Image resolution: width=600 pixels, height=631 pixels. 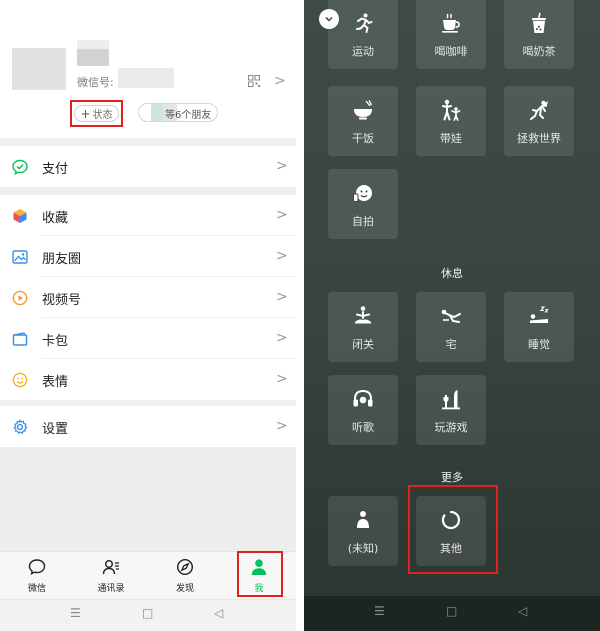 What do you see at coordinates (363, 427) in the screenshot?
I see `tile-label: 听歌` at bounding box center [363, 427].